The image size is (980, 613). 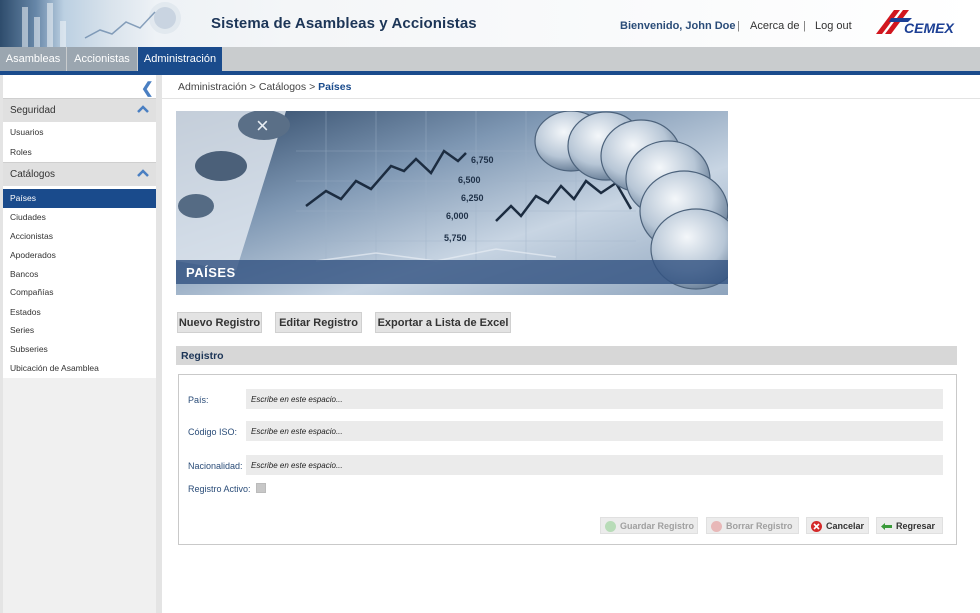 I want to click on nationality-input, so click(x=594, y=465).